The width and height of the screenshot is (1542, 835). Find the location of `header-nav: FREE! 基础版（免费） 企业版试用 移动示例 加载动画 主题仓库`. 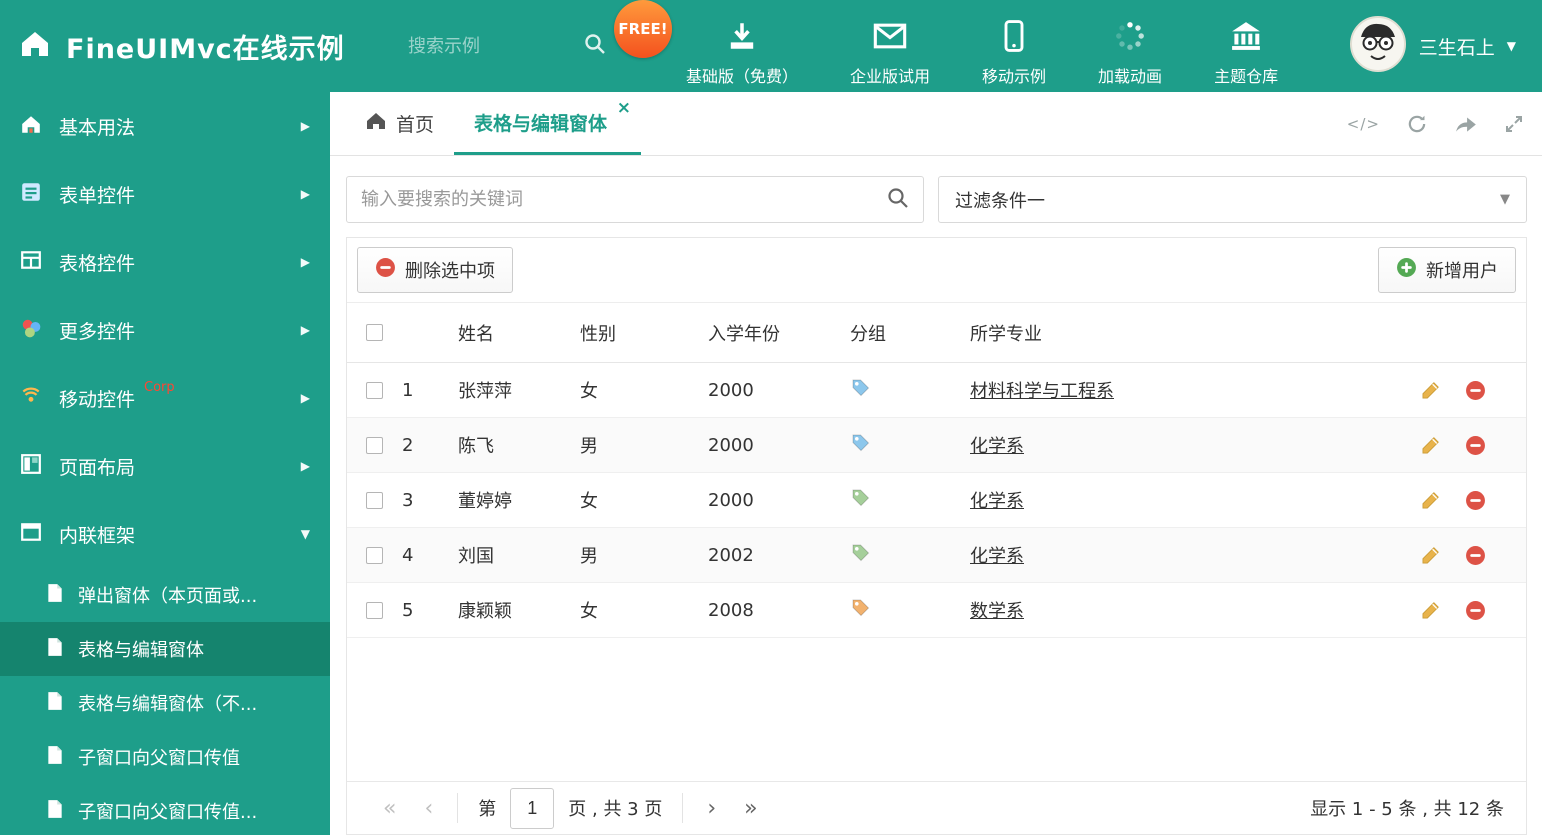

header-nav: FREE! 基础版（免费） 企业版试用 移动示例 加载动画 主题仓库 is located at coordinates (946, 43).